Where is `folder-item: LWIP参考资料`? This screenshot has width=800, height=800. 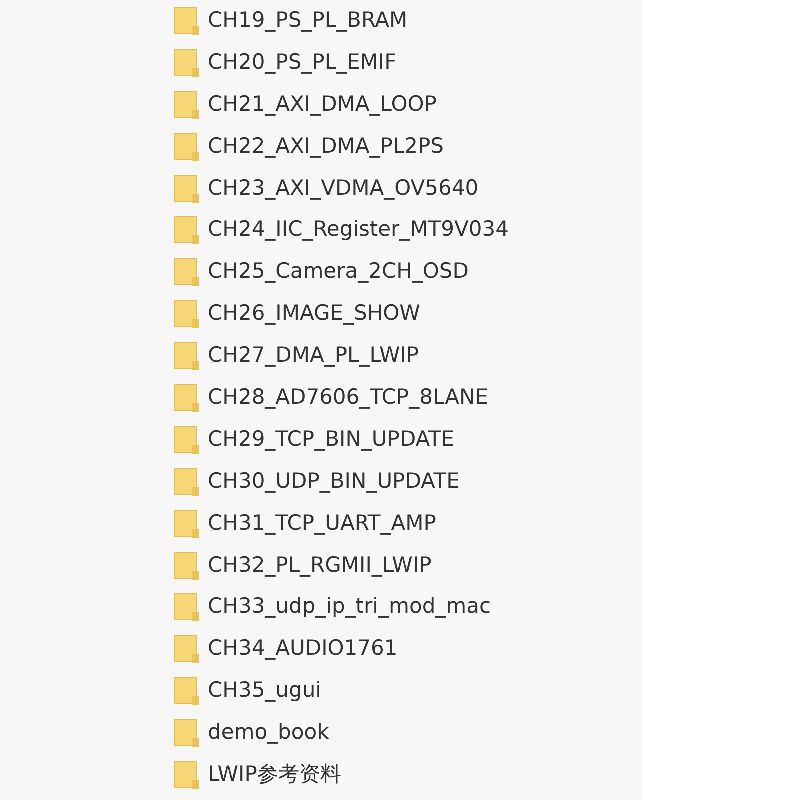
folder-item: LWIP参考资料 is located at coordinates (258, 779).